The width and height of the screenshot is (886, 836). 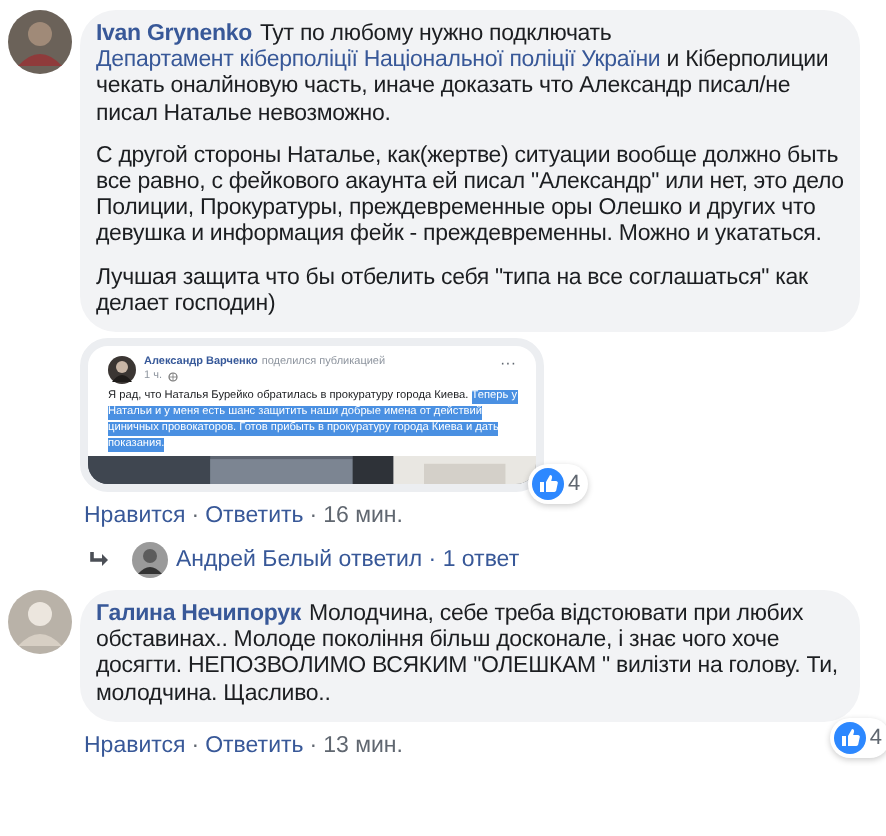 What do you see at coordinates (348, 560) in the screenshot?
I see `replies-link: Андрей Белый ответил · 1 ответ` at bounding box center [348, 560].